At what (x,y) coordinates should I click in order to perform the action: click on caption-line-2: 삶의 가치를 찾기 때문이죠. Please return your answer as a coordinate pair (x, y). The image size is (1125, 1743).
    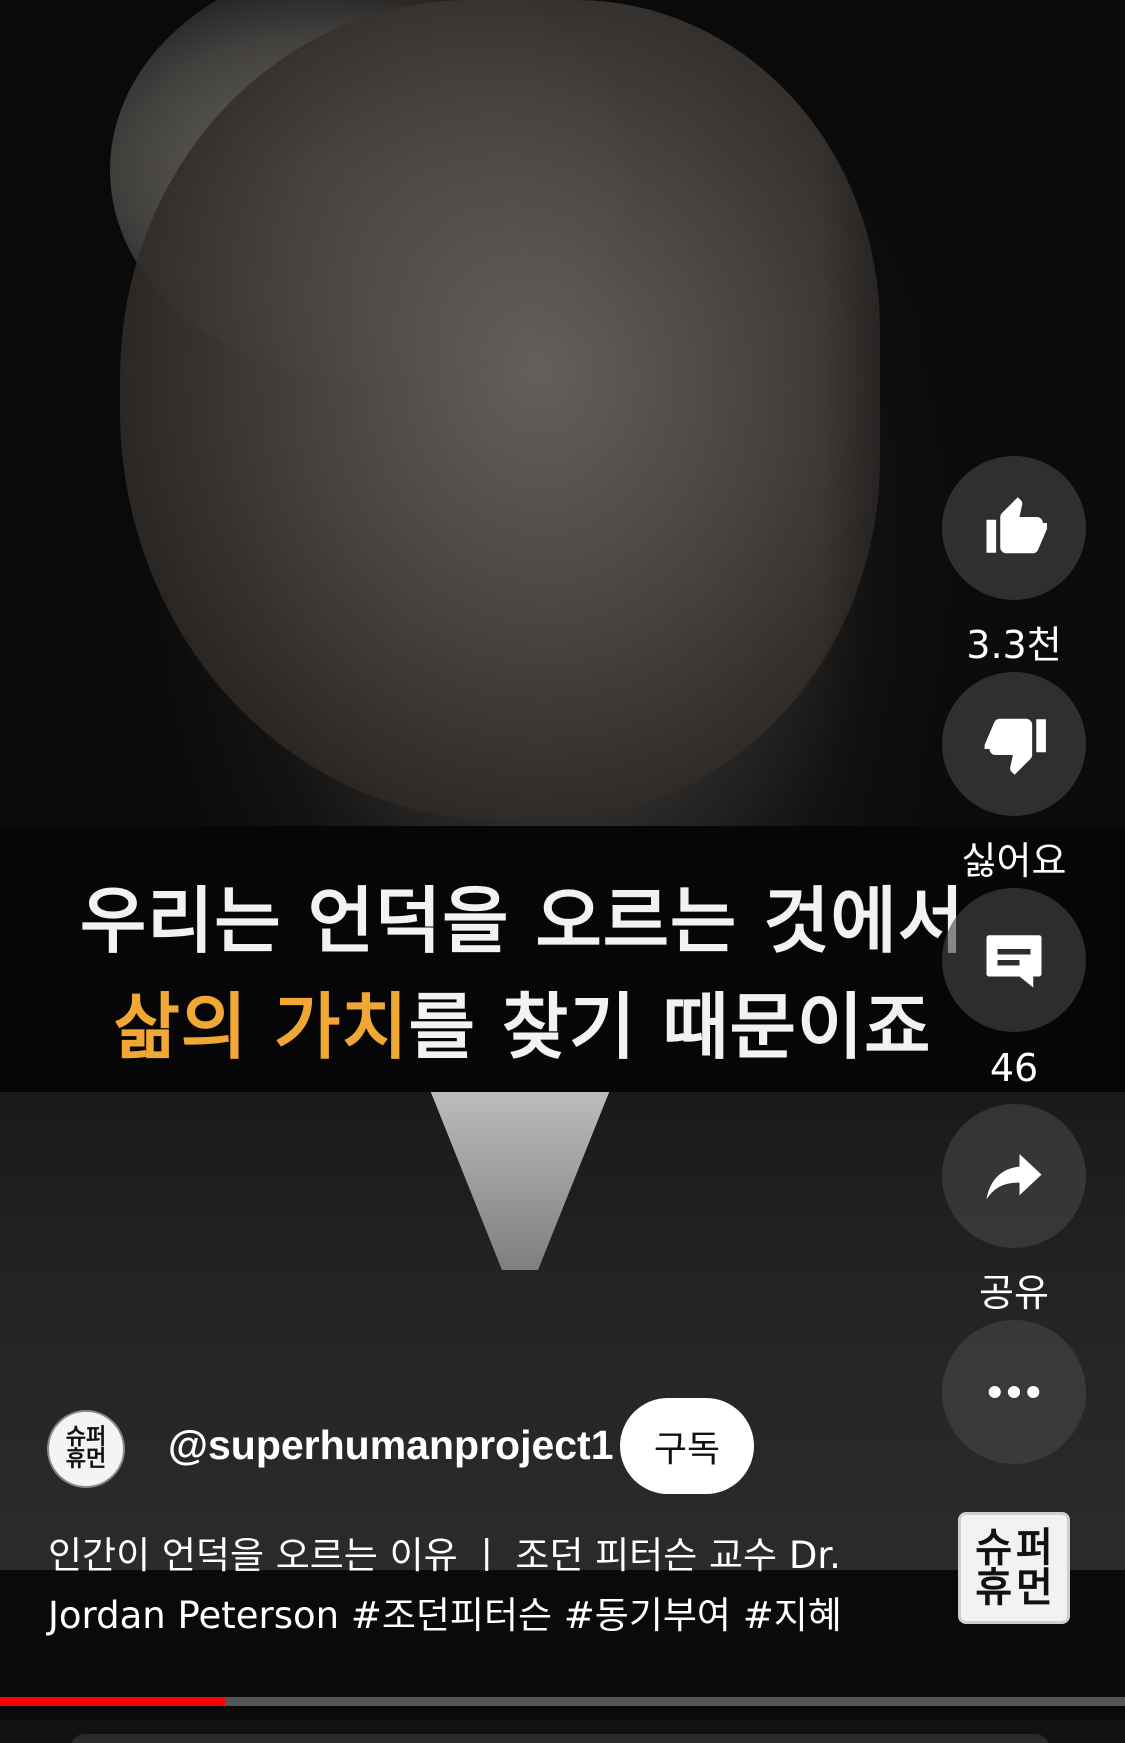
    Looking at the image, I should click on (522, 1020).